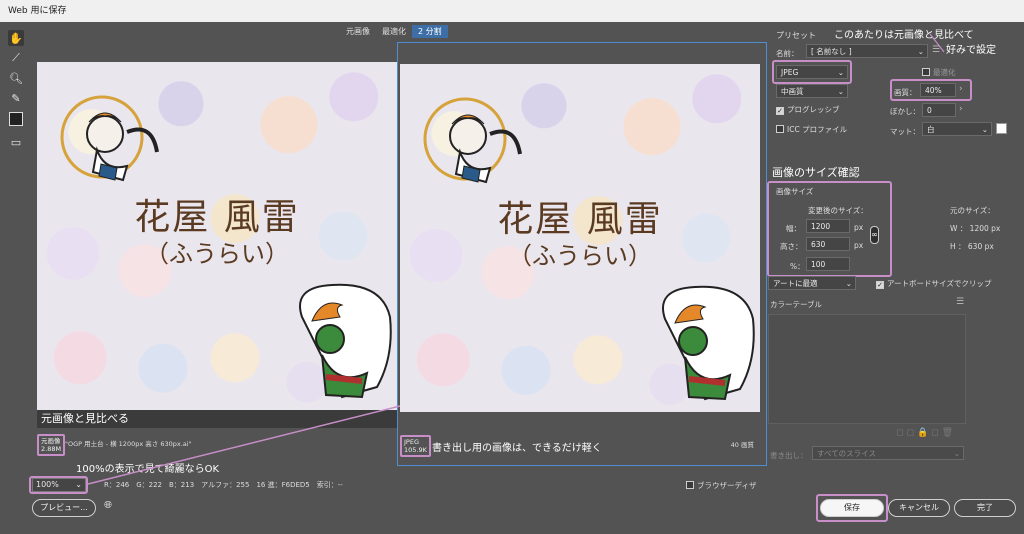 Image resolution: width=1024 pixels, height=534 pixels. Describe the element at coordinates (812, 72) in the screenshot. I see `format-highlight` at that location.